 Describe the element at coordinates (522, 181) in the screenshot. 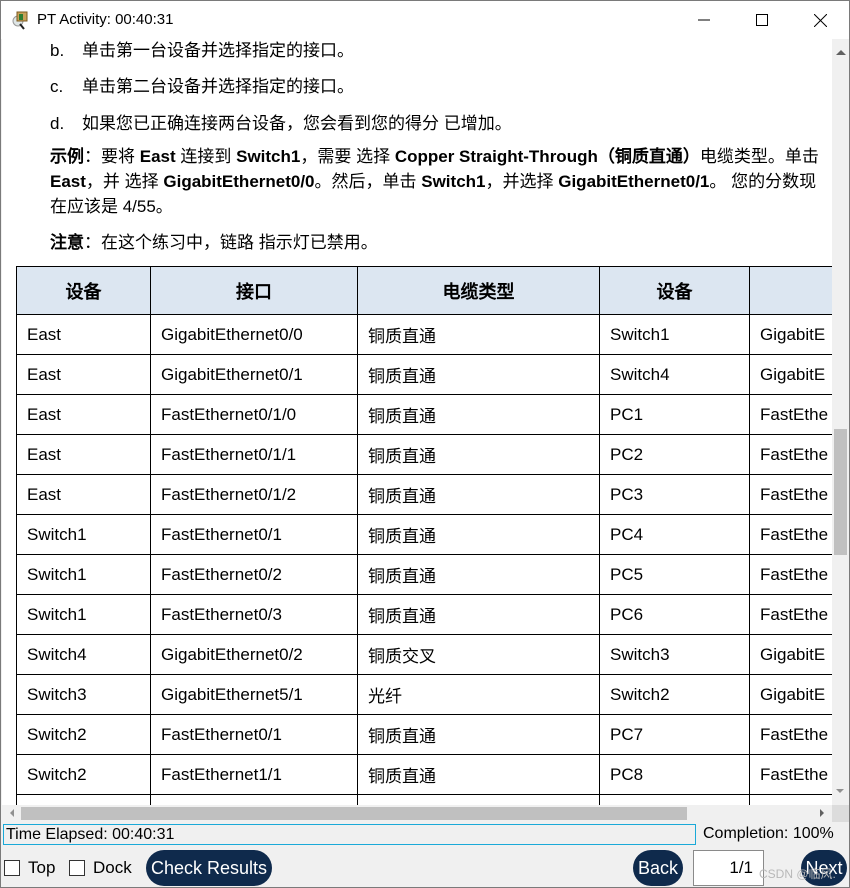

I see `example-text: ，并选择` at that location.